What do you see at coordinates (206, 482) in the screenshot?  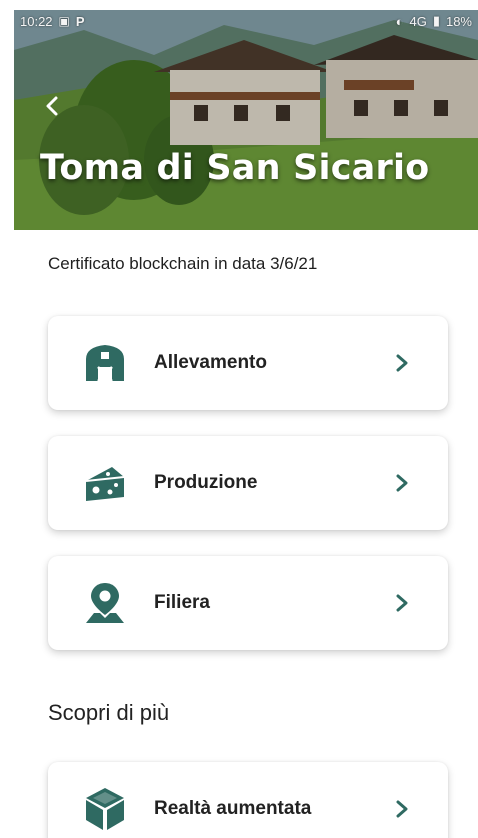 I see `card-label: Produzione` at bounding box center [206, 482].